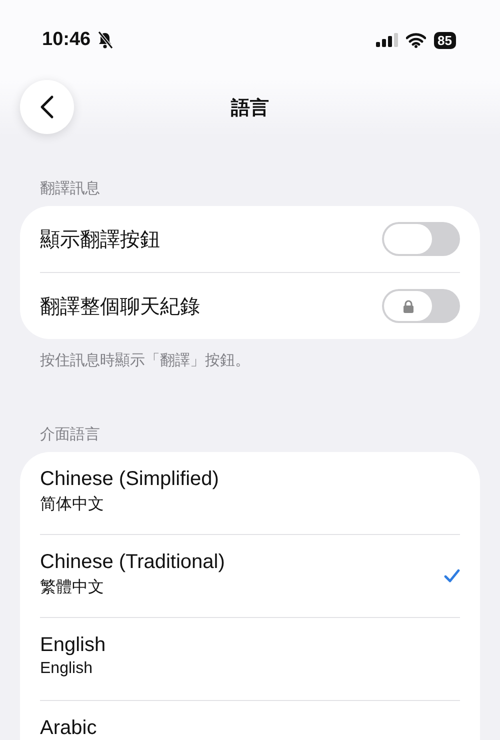 Image resolution: width=500 pixels, height=740 pixels. Describe the element at coordinates (120, 307) in the screenshot. I see `setting-label: 翻譯整個聊天紀錄` at that location.